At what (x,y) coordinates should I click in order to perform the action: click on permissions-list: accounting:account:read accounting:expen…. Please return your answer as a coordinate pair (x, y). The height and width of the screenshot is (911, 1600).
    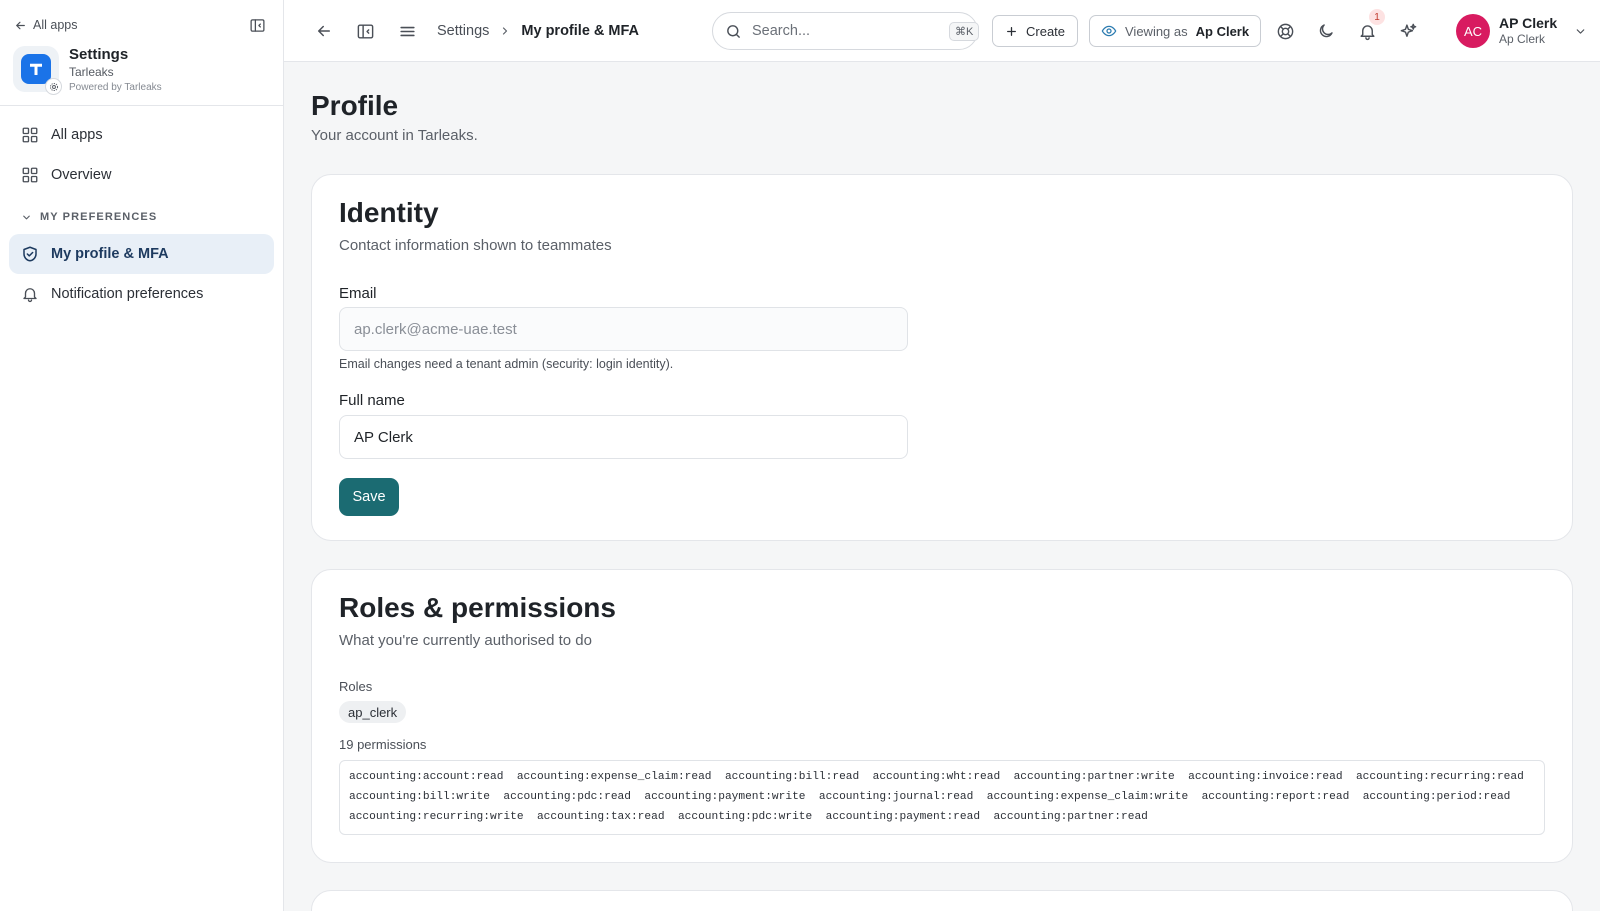
    Looking at the image, I should click on (942, 797).